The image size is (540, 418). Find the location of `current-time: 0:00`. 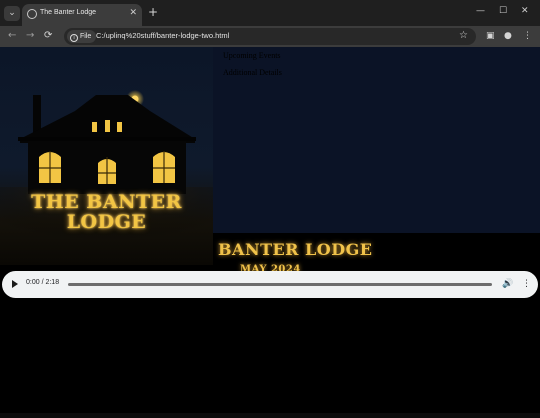

current-time: 0:00 is located at coordinates (33, 282).